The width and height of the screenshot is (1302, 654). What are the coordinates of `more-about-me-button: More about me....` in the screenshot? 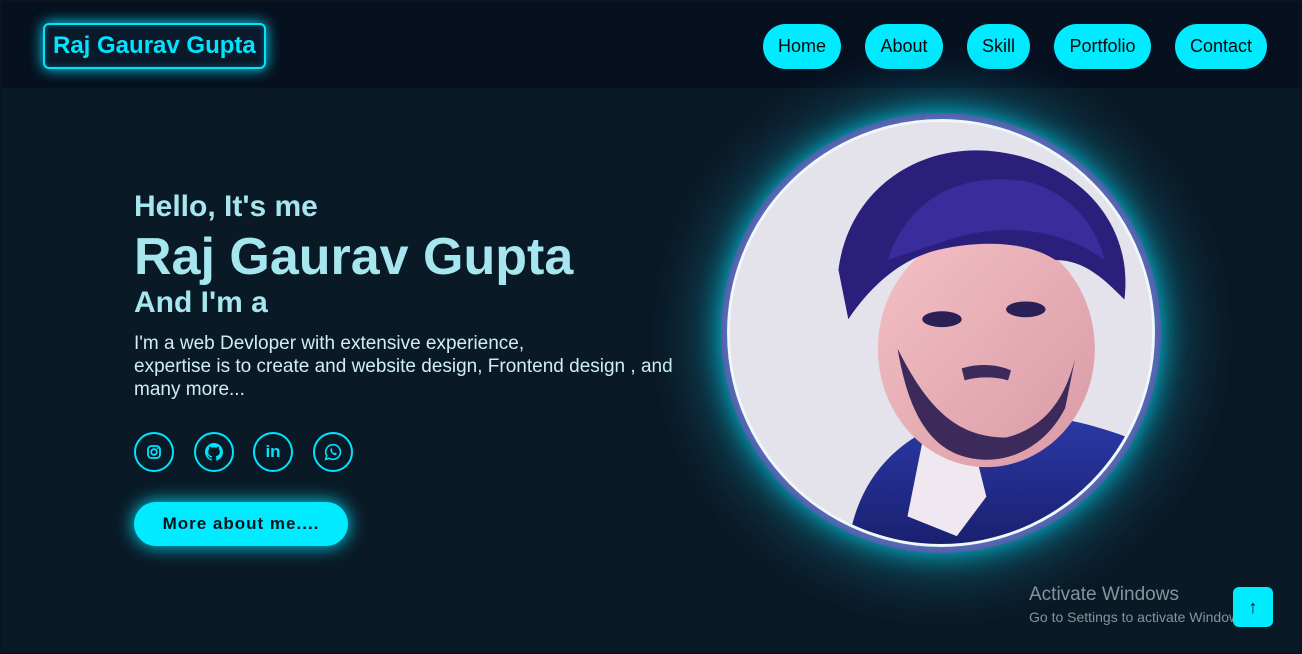 It's located at (241, 524).